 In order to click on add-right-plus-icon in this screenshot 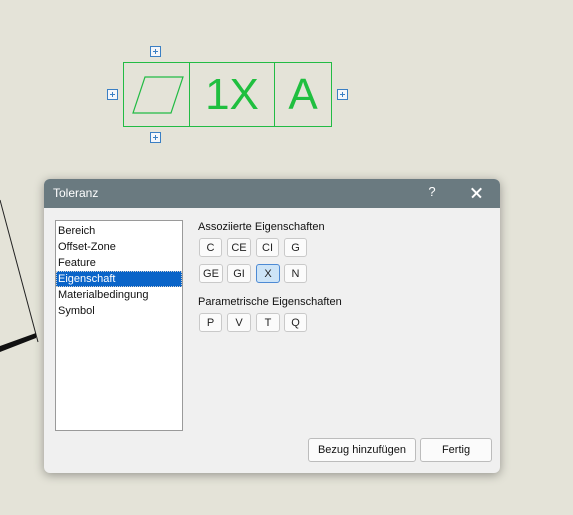, I will do `click(342, 94)`.